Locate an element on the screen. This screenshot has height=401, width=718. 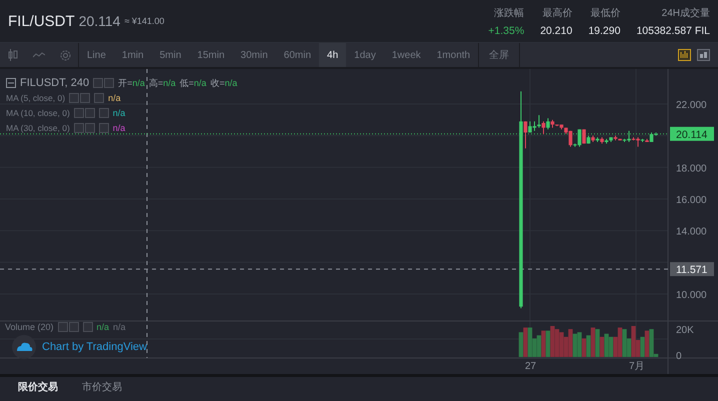
approx-price: ≈ ¥141.00 is located at coordinates (144, 21).